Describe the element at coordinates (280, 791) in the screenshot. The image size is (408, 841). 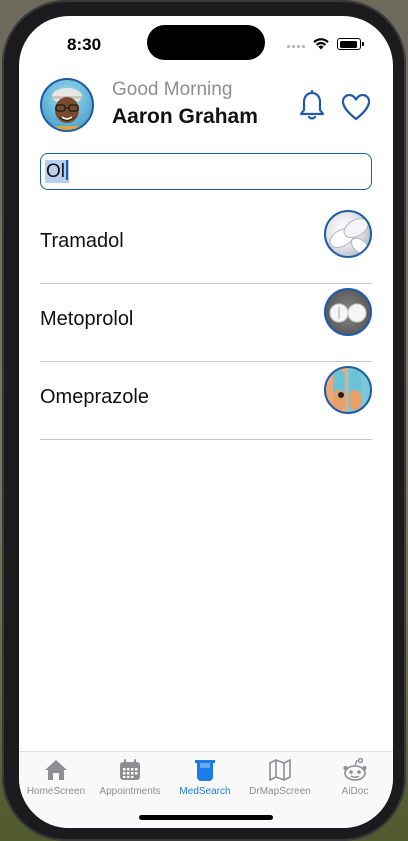
I see `tab-label: DrMapScreen` at that location.